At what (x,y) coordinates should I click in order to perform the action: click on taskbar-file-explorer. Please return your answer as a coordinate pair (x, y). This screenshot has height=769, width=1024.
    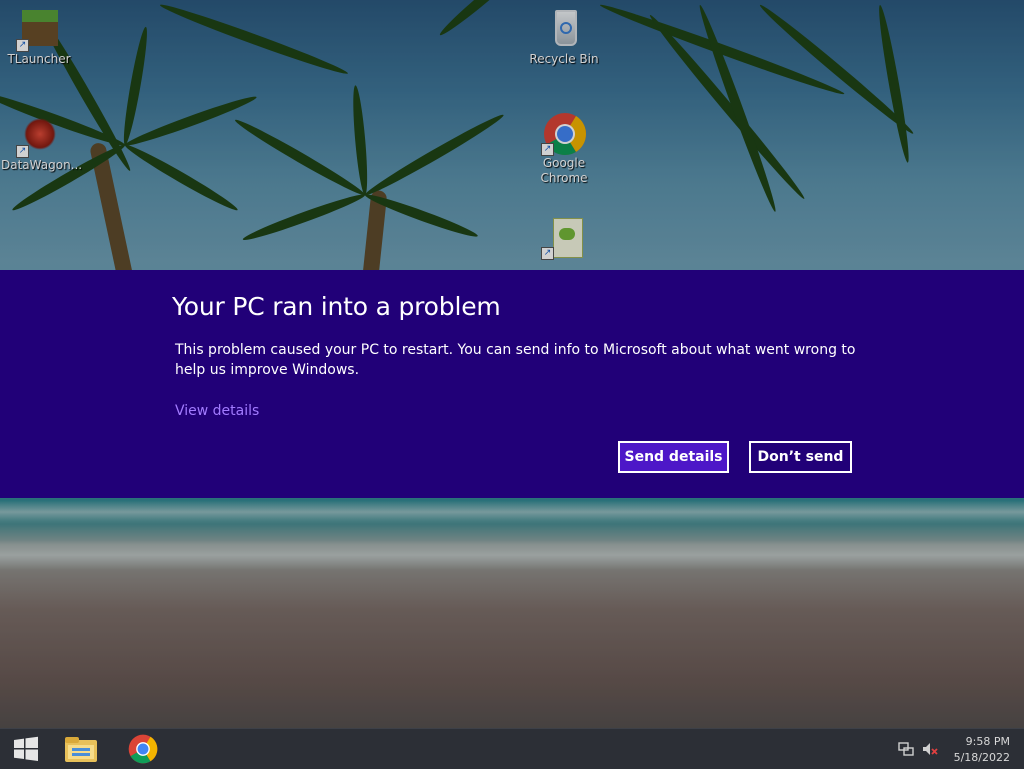
    Looking at the image, I should click on (81, 749).